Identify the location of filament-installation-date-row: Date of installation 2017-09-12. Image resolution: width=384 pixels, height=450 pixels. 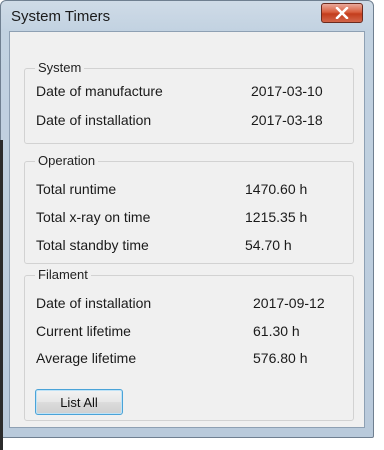
(189, 305).